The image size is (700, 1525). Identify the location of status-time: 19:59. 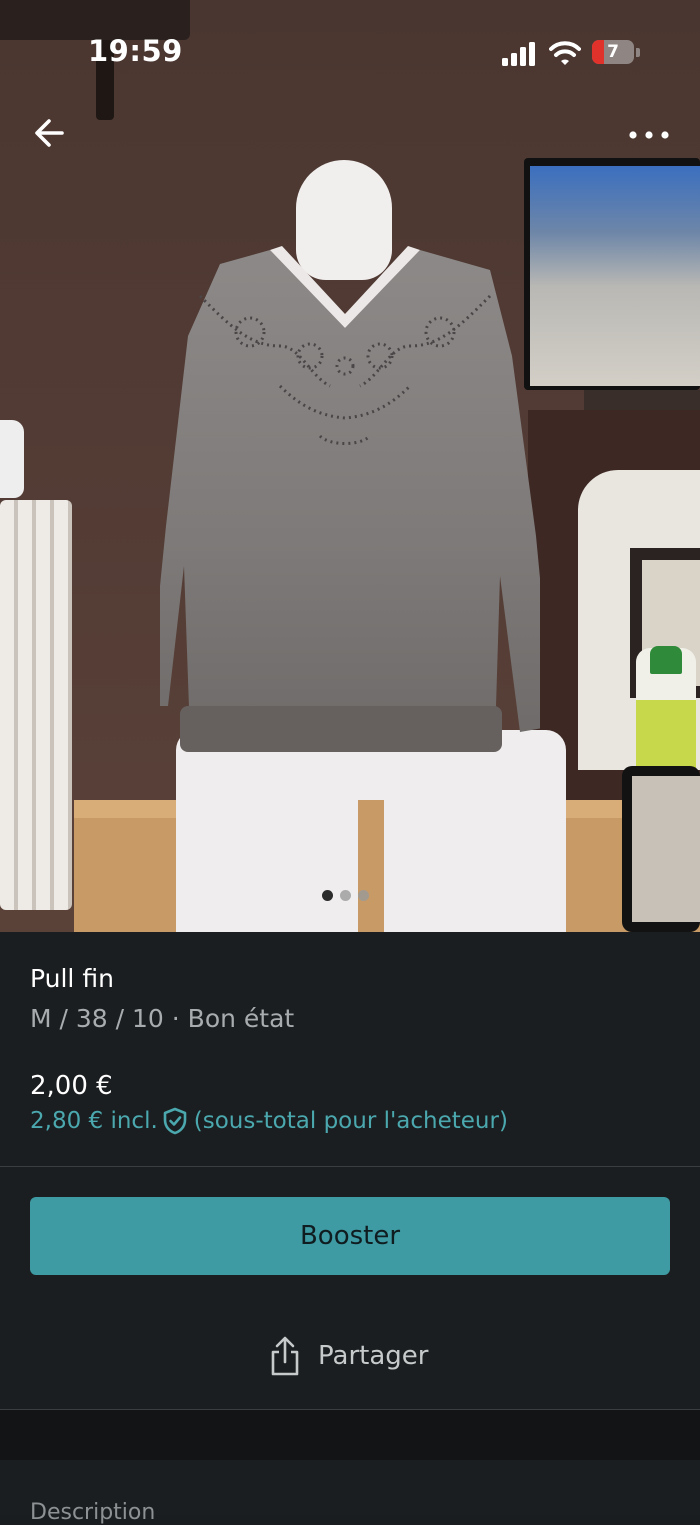
(135, 51).